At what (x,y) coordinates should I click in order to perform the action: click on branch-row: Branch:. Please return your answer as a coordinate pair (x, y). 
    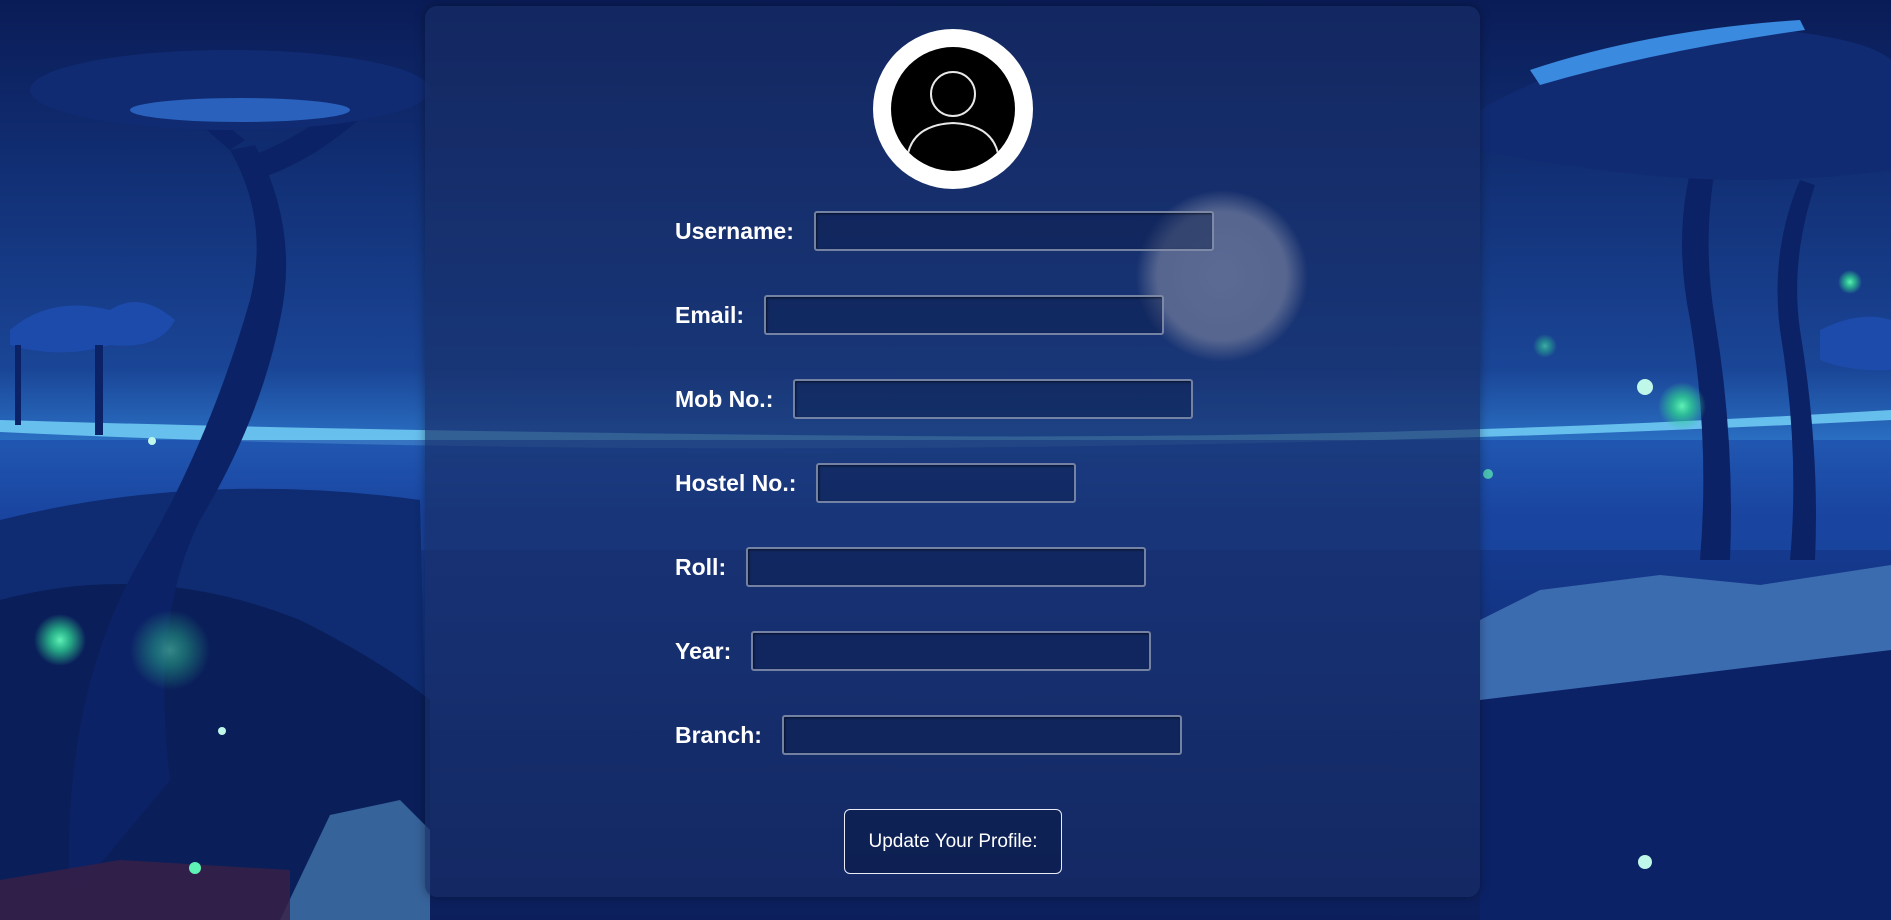
    Looking at the image, I should click on (928, 735).